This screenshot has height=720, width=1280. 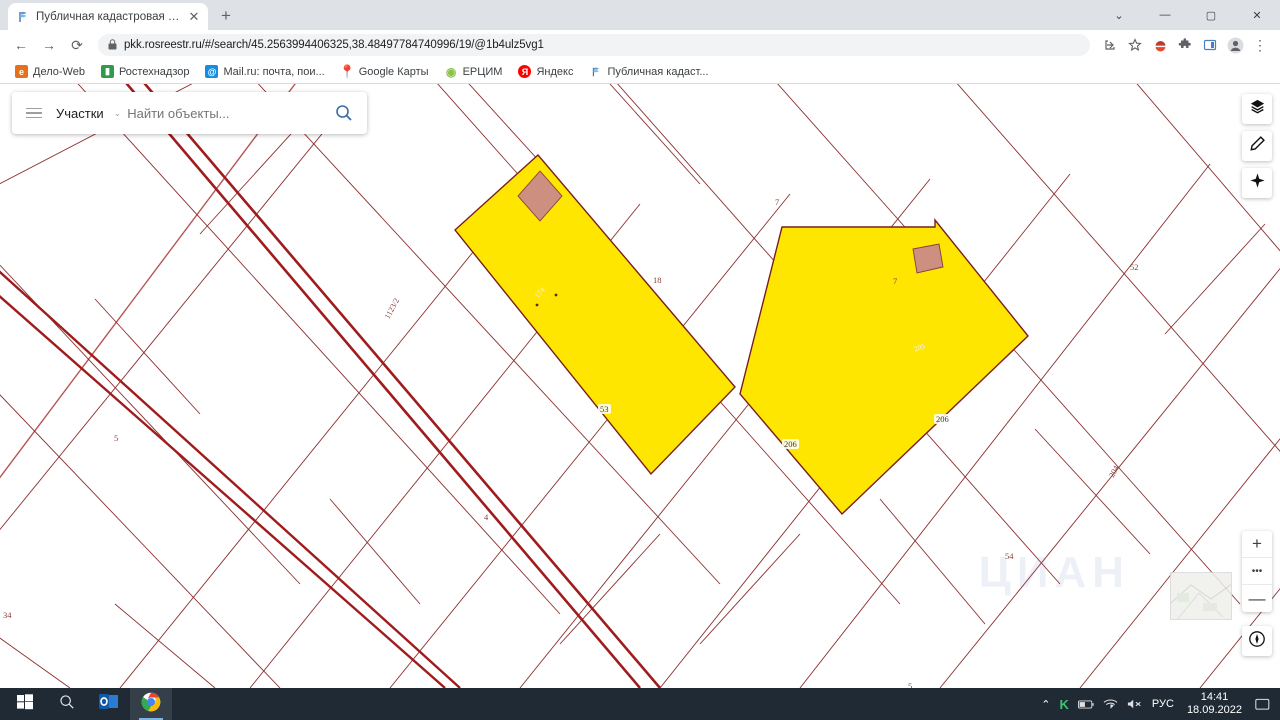 I want to click on object-type-label: Участки, so click(x=80, y=113).